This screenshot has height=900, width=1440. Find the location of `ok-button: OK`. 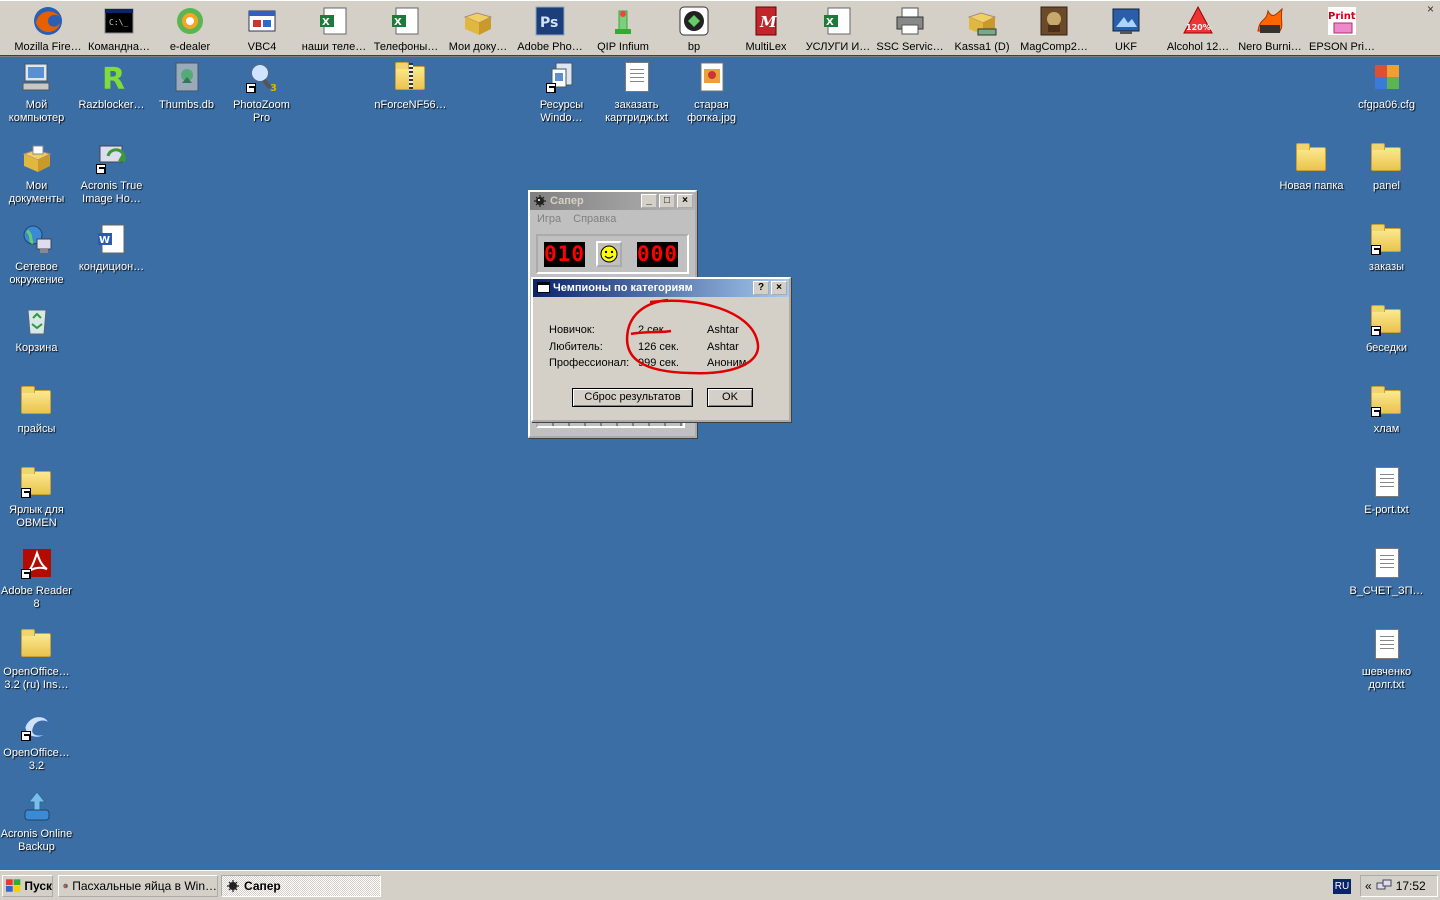

ok-button: OK is located at coordinates (730, 397).